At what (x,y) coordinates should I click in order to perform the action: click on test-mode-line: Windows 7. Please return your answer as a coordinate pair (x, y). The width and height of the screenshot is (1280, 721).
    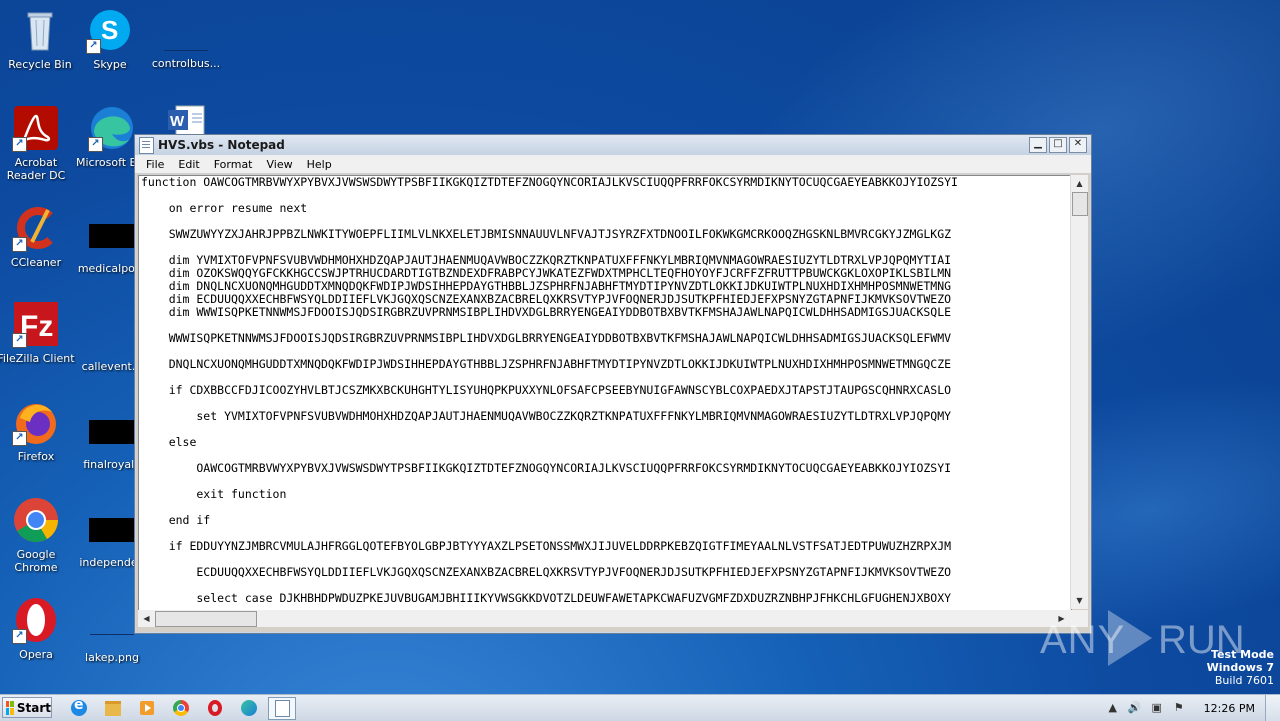
    Looking at the image, I should click on (1240, 667).